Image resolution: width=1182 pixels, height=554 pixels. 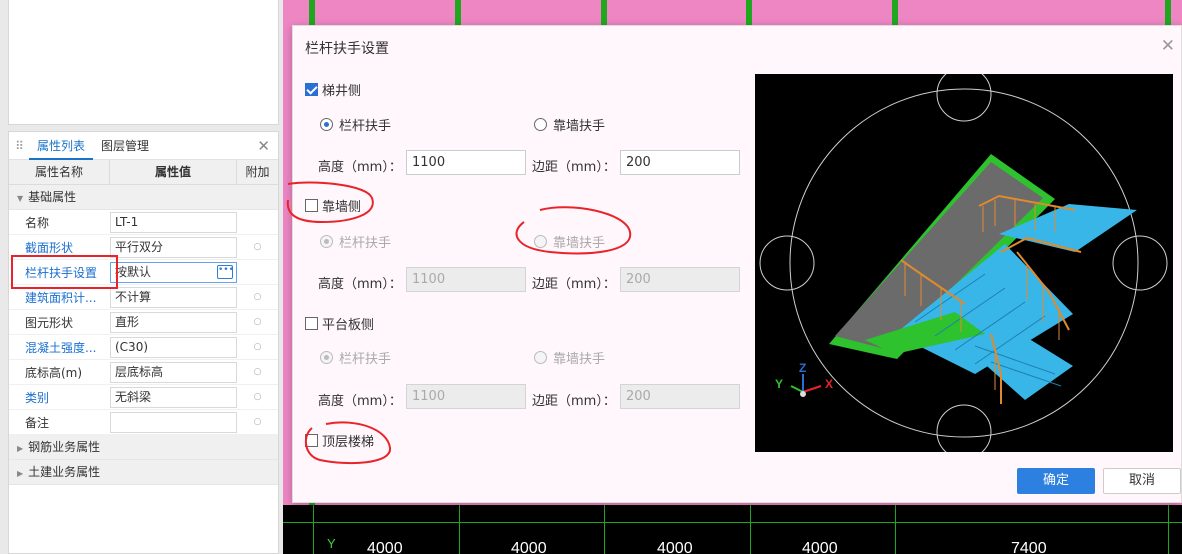 I want to click on margin-input-1: 200, so click(x=680, y=162).